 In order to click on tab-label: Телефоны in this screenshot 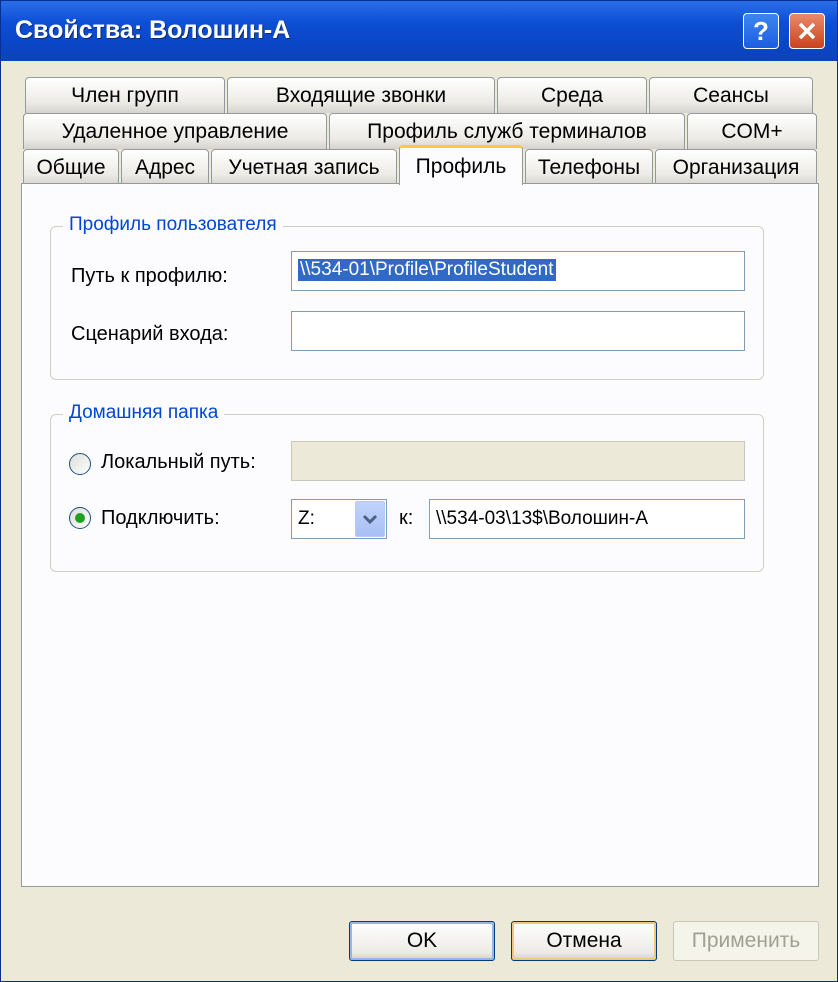, I will do `click(589, 167)`.